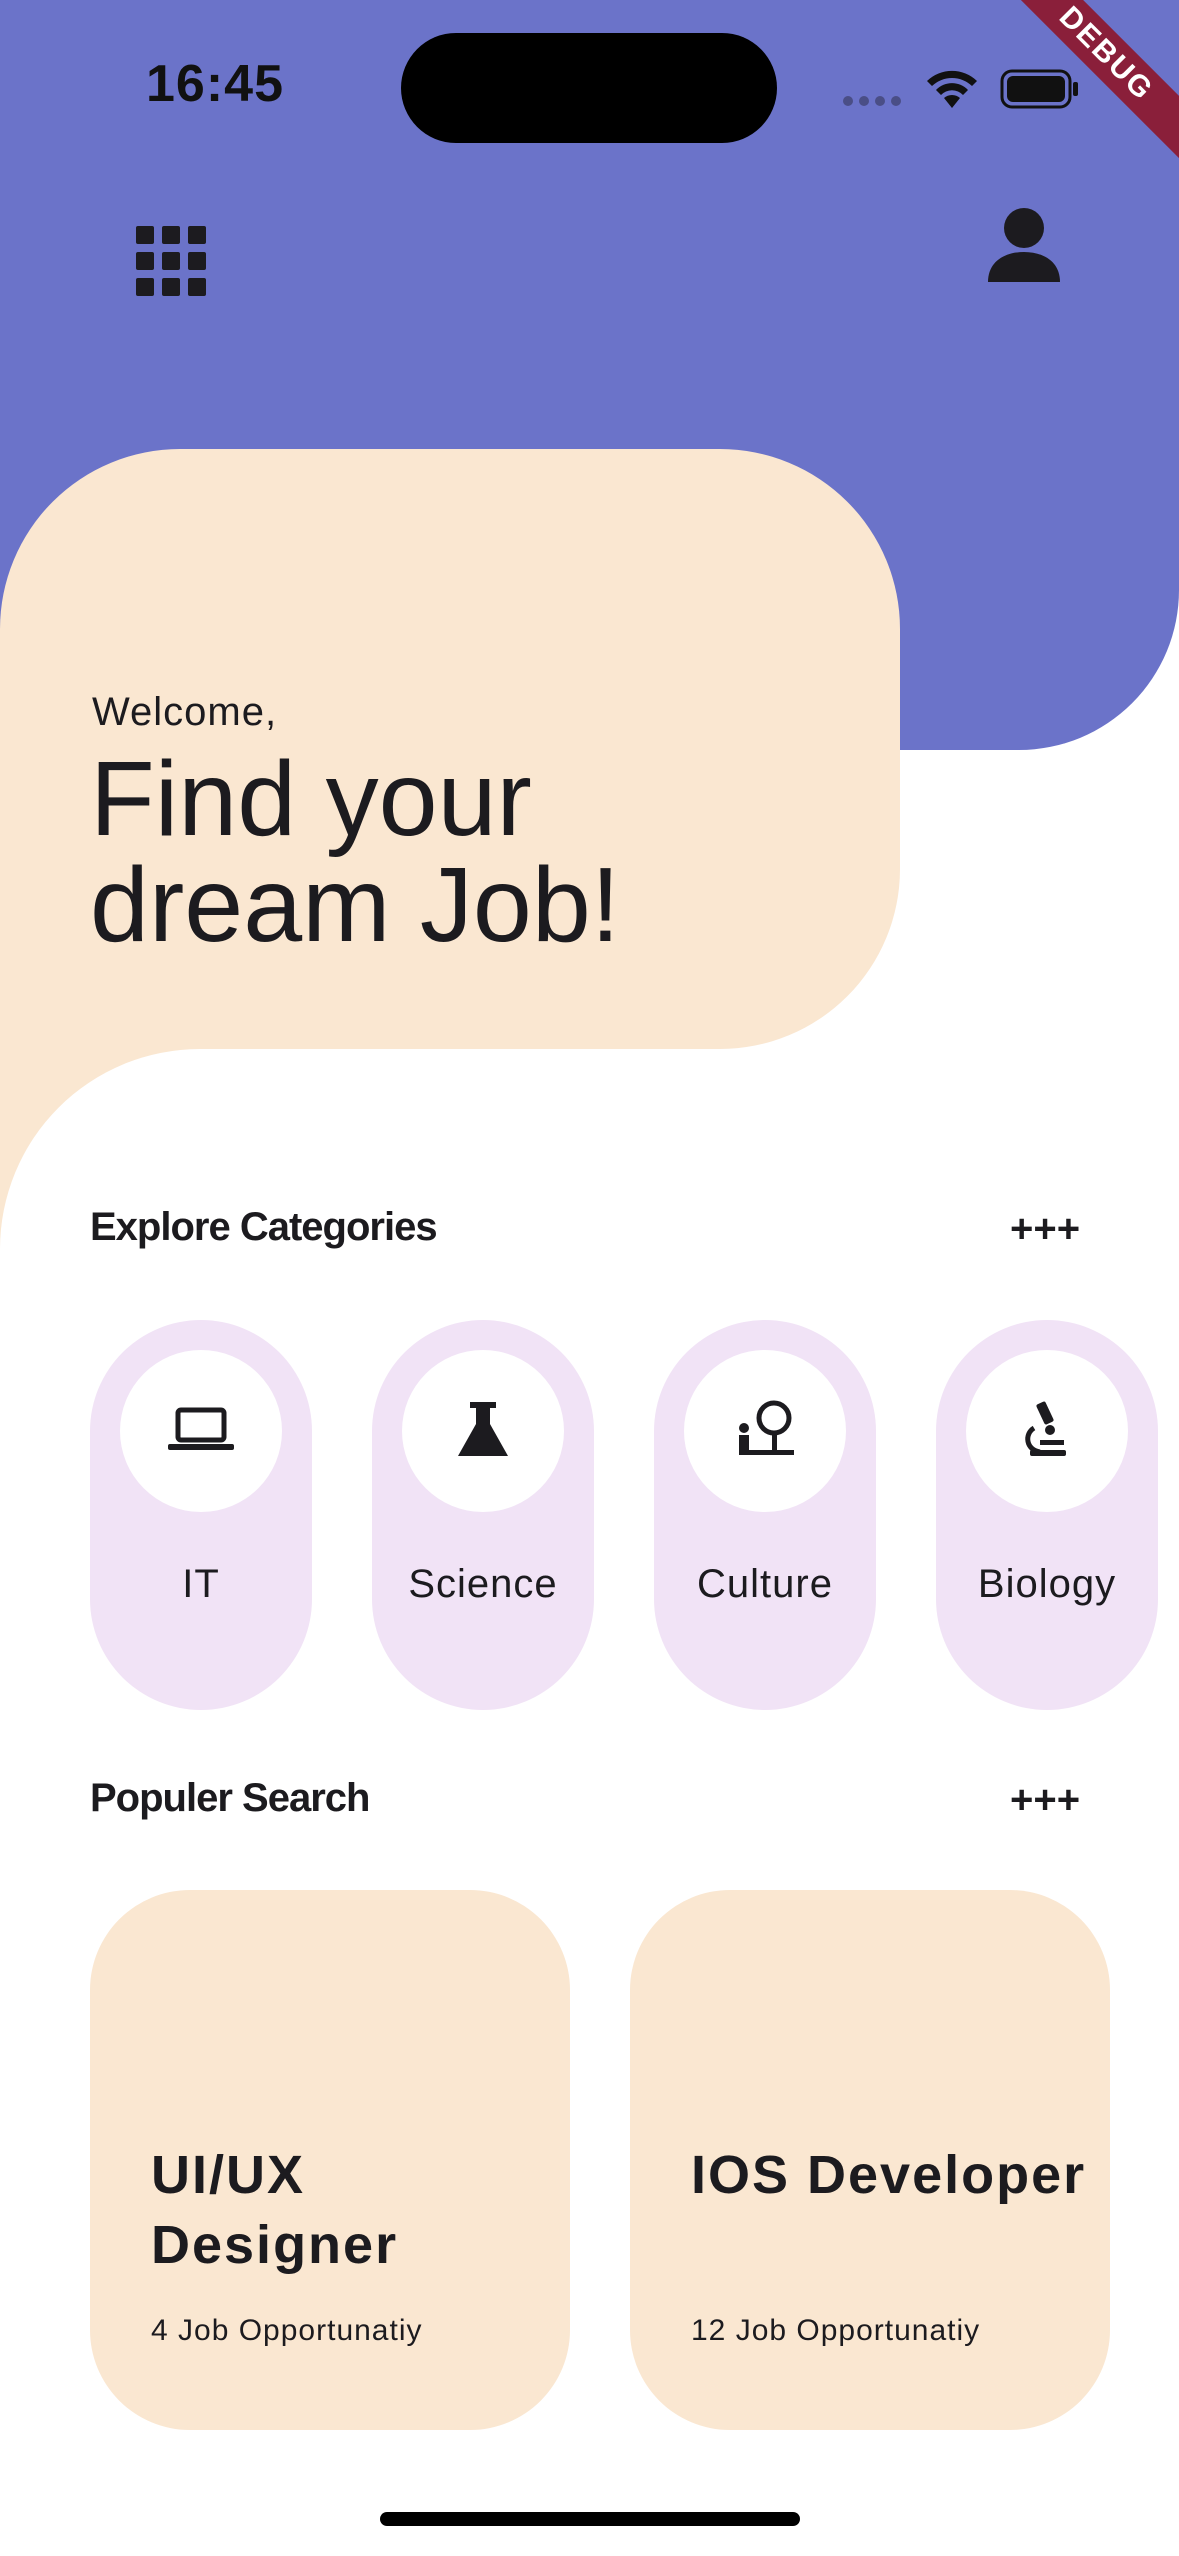 This screenshot has height=2556, width=1179. I want to click on categories-more-button: +++, so click(1045, 1229).